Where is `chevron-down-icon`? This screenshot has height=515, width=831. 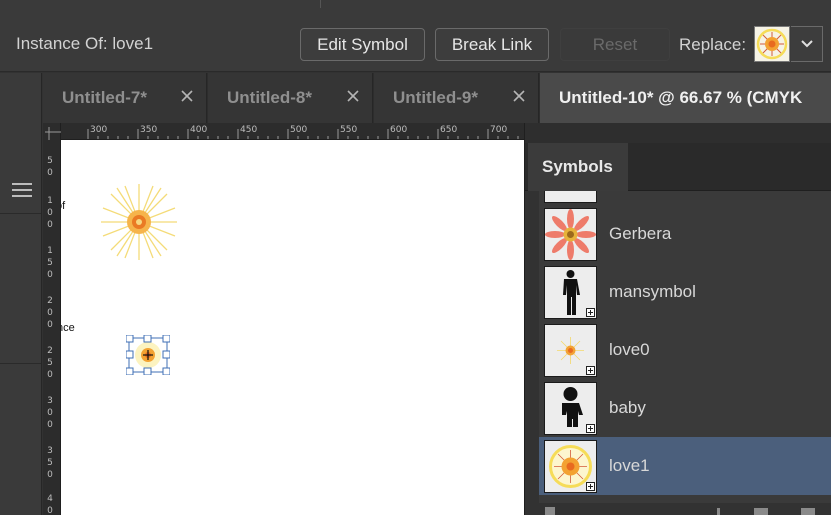
chevron-down-icon is located at coordinates (806, 44).